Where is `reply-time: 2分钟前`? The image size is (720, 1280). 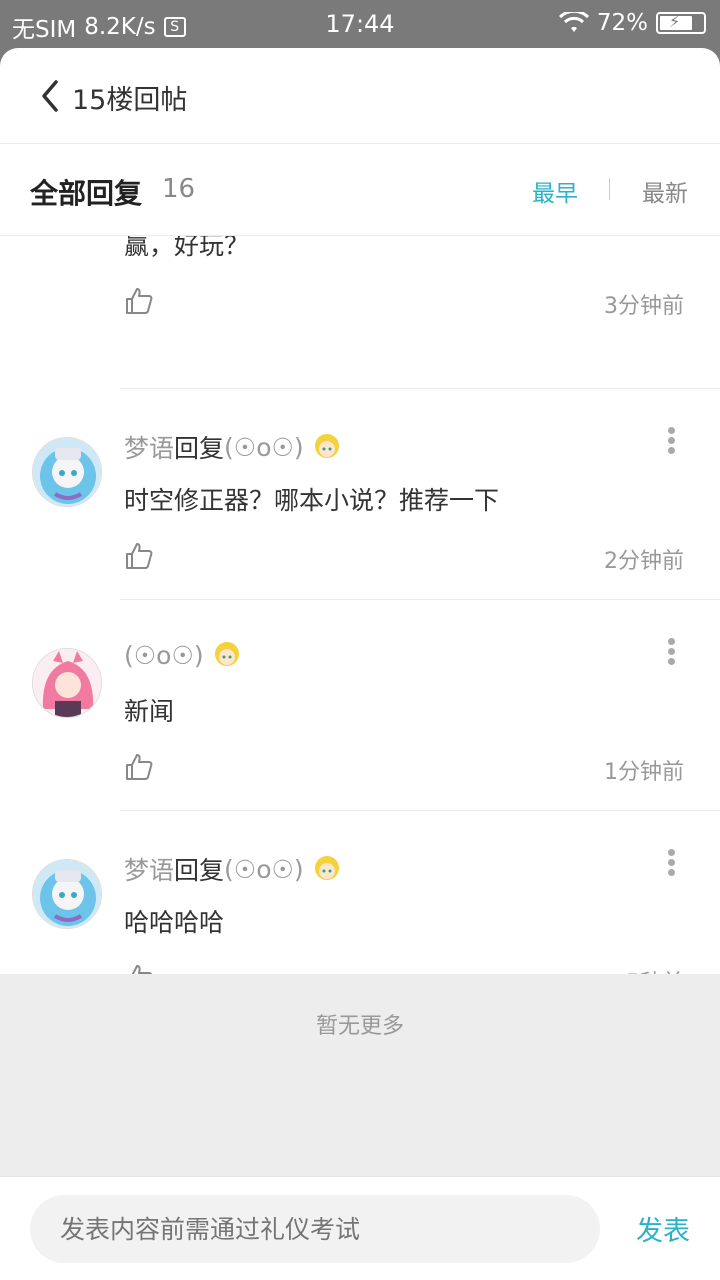 reply-time: 2分钟前 is located at coordinates (644, 561).